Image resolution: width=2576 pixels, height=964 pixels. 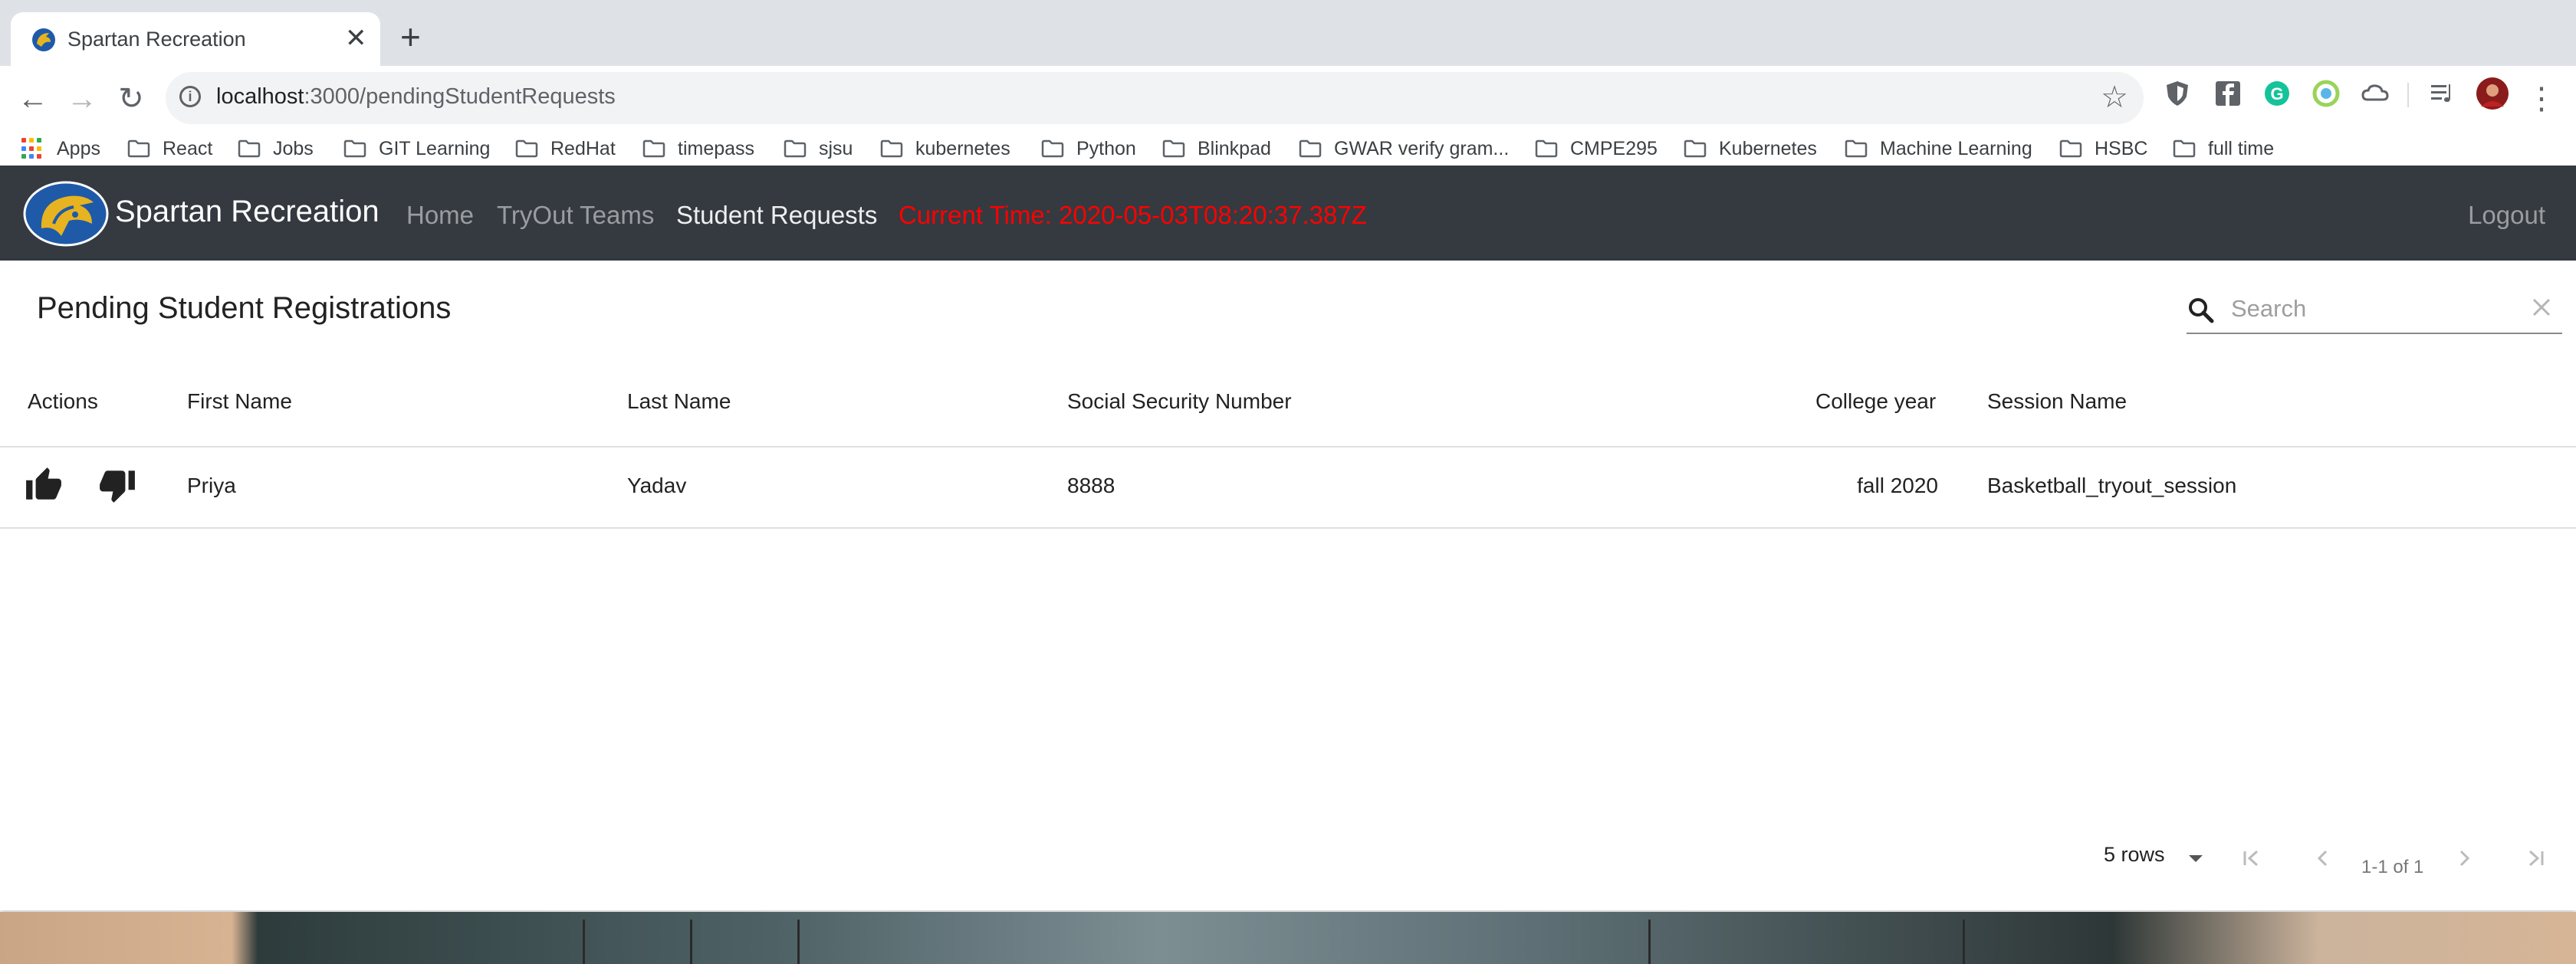 What do you see at coordinates (2228, 93) in the screenshot?
I see `facebook-extension-icon` at bounding box center [2228, 93].